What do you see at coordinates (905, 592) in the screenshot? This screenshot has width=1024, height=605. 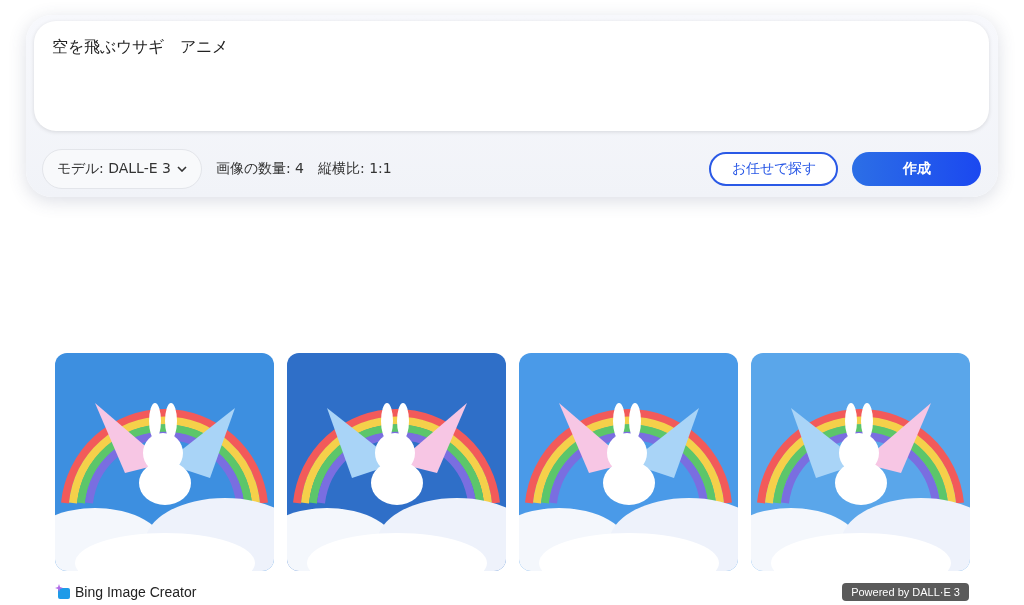 I see `powered-by-badge: Powered by DALL·E 3` at bounding box center [905, 592].